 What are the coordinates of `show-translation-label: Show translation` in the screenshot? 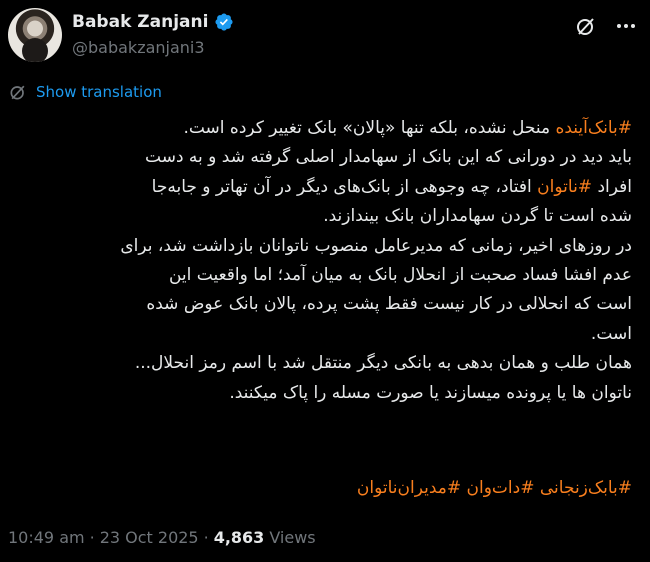 It's located at (99, 92).